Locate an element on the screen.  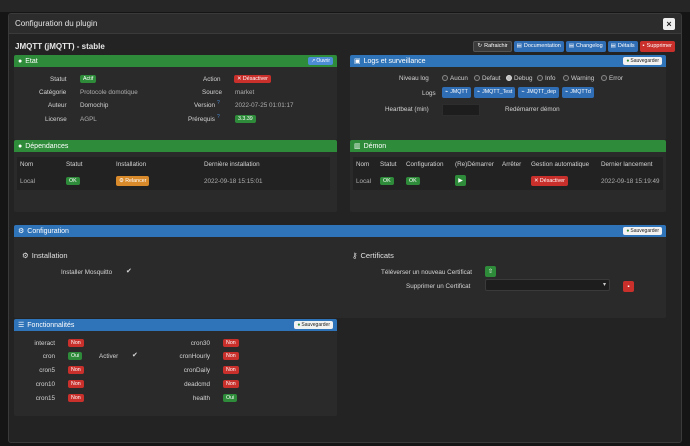
config-title: Configuration is located at coordinates (48, 231).